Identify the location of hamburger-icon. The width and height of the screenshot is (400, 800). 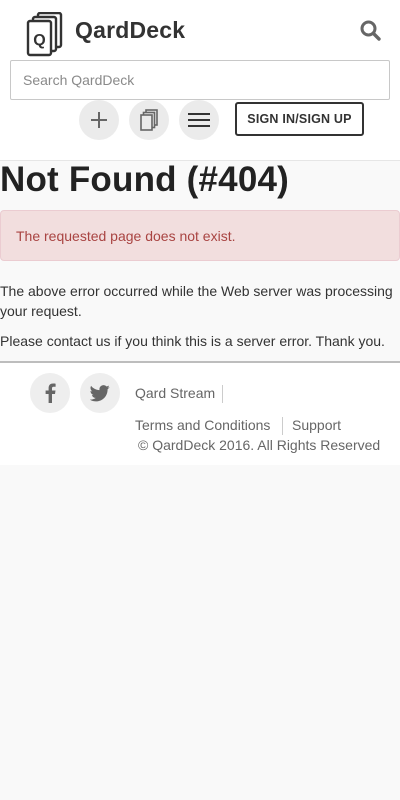
(199, 120).